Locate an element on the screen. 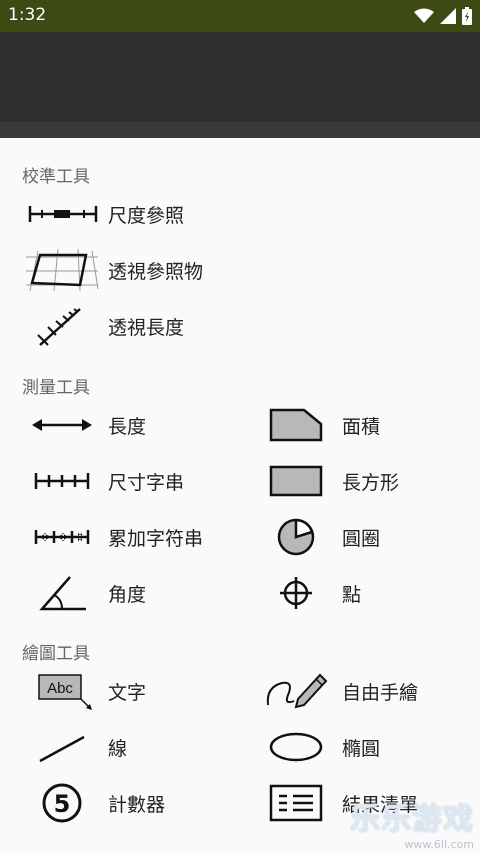  tool-label: 尺度參照 is located at coordinates (146, 215).